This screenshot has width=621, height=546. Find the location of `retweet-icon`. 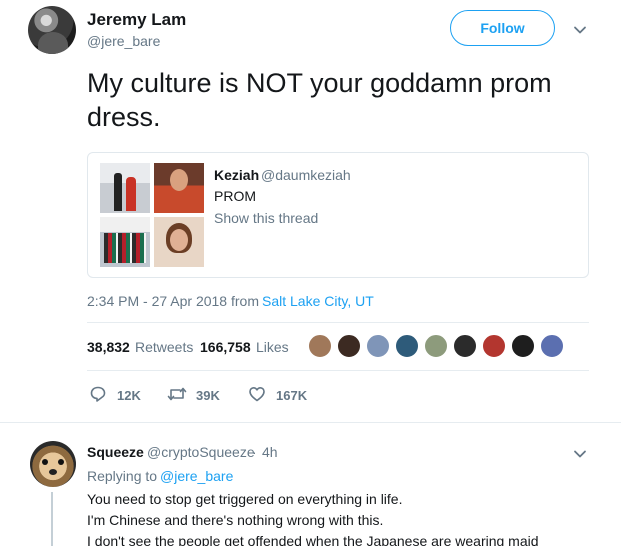

retweet-icon is located at coordinates (177, 394).